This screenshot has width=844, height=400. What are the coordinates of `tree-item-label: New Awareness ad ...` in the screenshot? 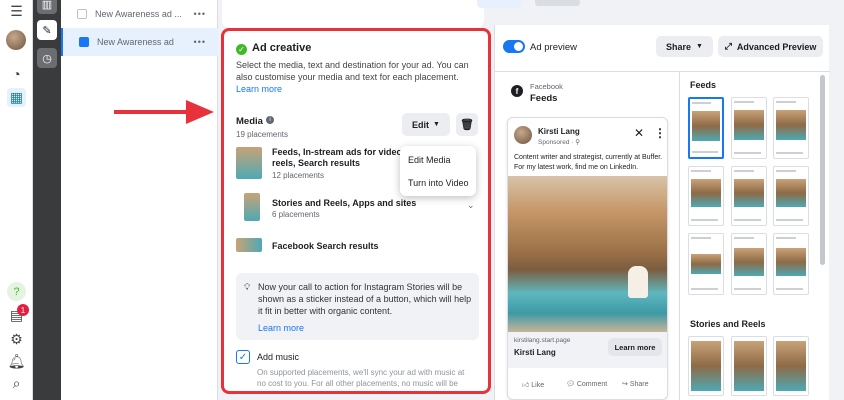 It's located at (138, 14).